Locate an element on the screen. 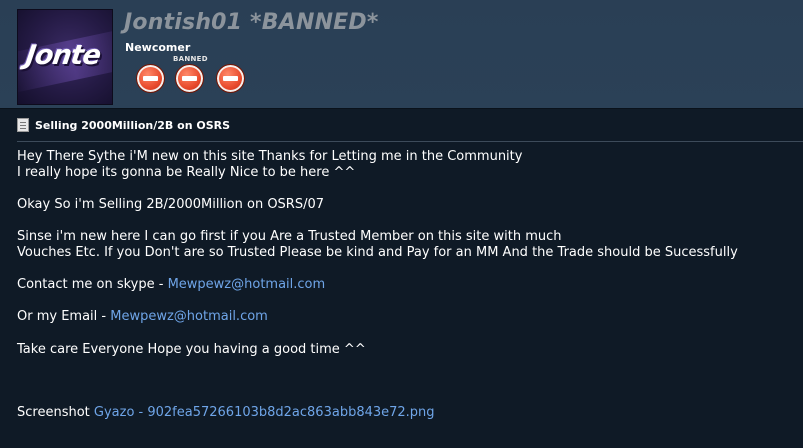 The image size is (803, 448). post-title: Selling 2000Million/2B on OSRS is located at coordinates (123, 125).